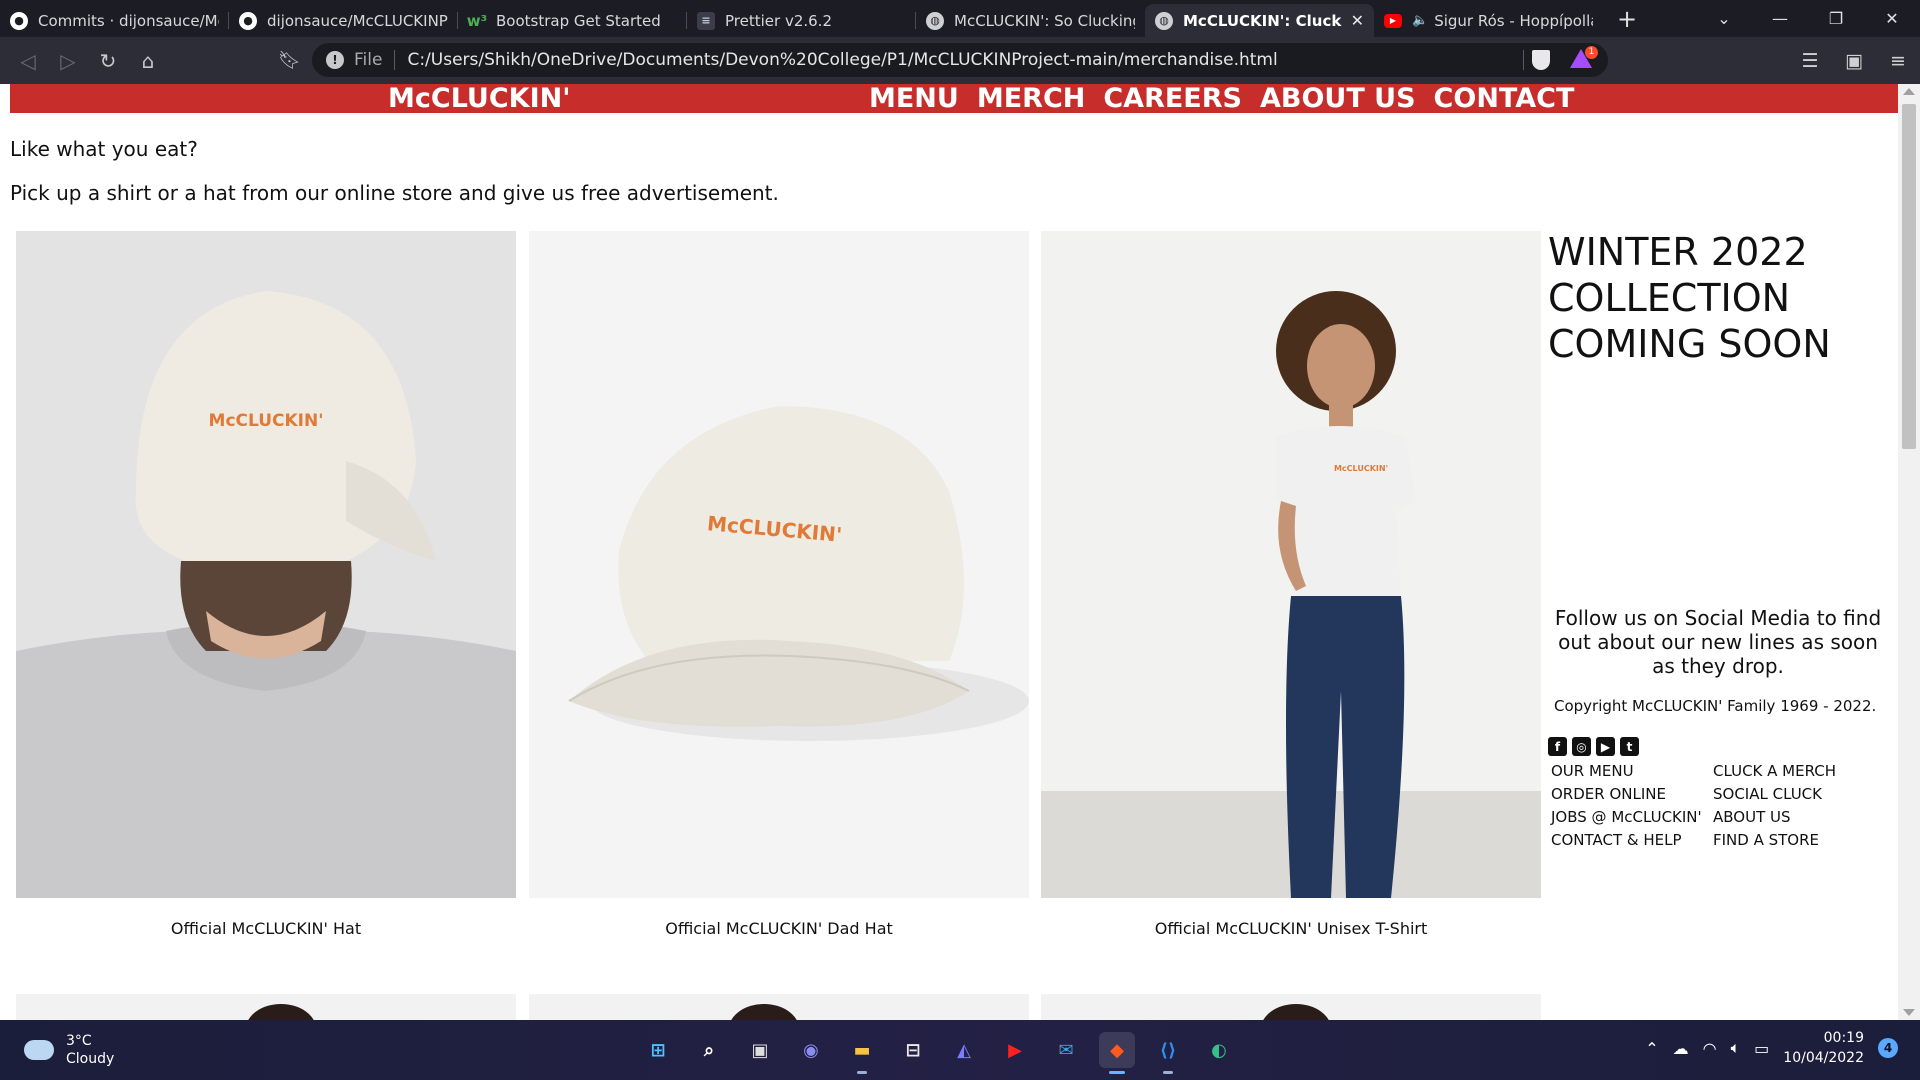 This screenshot has height=1080, width=1920. I want to click on twitter-icon: t, so click(1629, 746).